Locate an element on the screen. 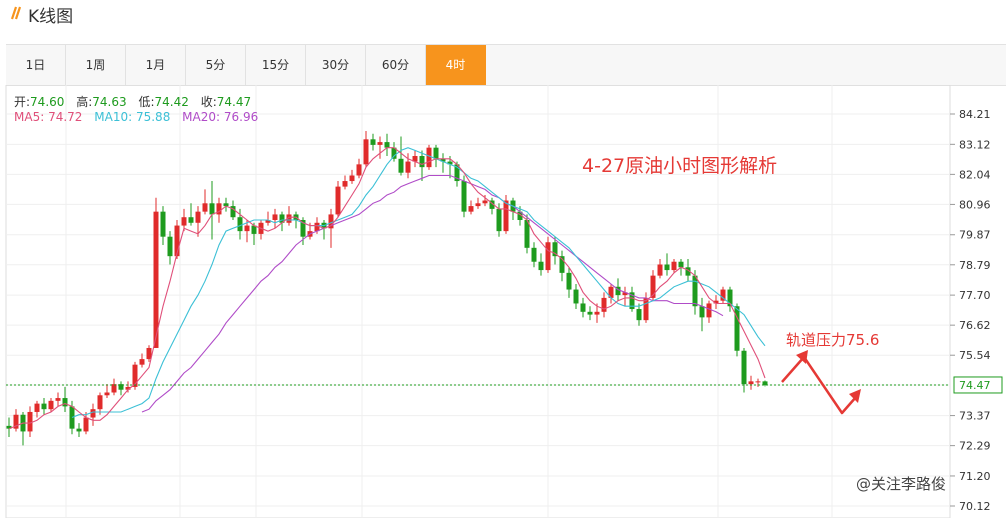  price-tick-label: 79.87 is located at coordinates (975, 235).